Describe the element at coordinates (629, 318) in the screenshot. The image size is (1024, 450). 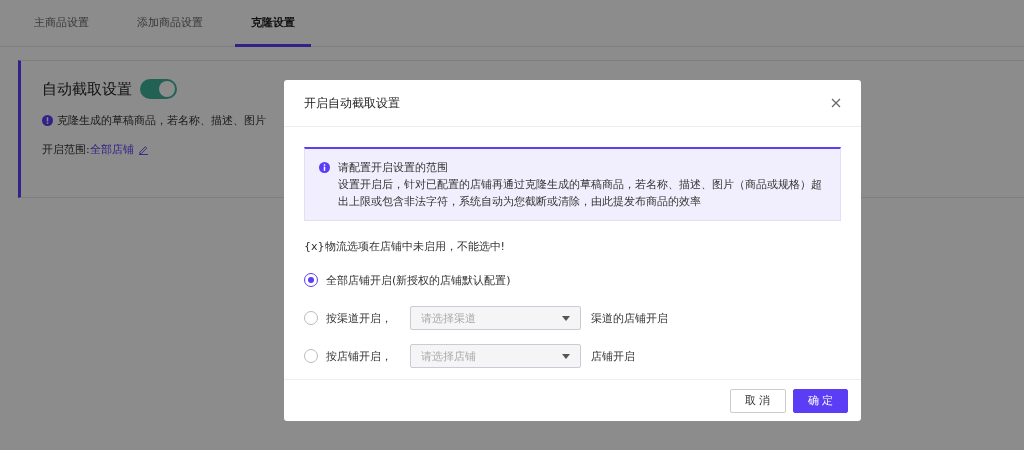
I see `option-suffix: 渠道的店铺开启` at that location.